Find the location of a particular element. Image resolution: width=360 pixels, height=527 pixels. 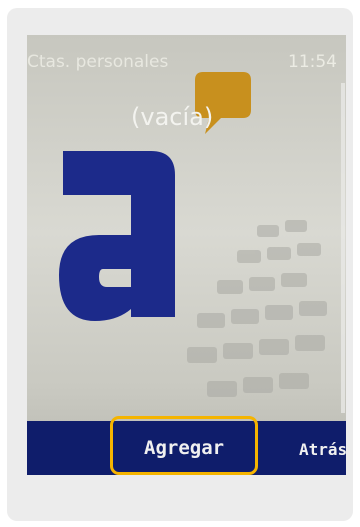

status-title: Ctas. personales is located at coordinates (98, 62).